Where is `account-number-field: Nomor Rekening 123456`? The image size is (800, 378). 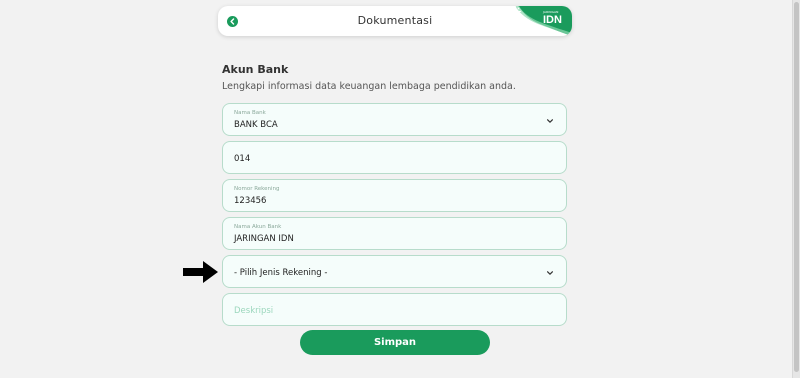 account-number-field: Nomor Rekening 123456 is located at coordinates (394, 195).